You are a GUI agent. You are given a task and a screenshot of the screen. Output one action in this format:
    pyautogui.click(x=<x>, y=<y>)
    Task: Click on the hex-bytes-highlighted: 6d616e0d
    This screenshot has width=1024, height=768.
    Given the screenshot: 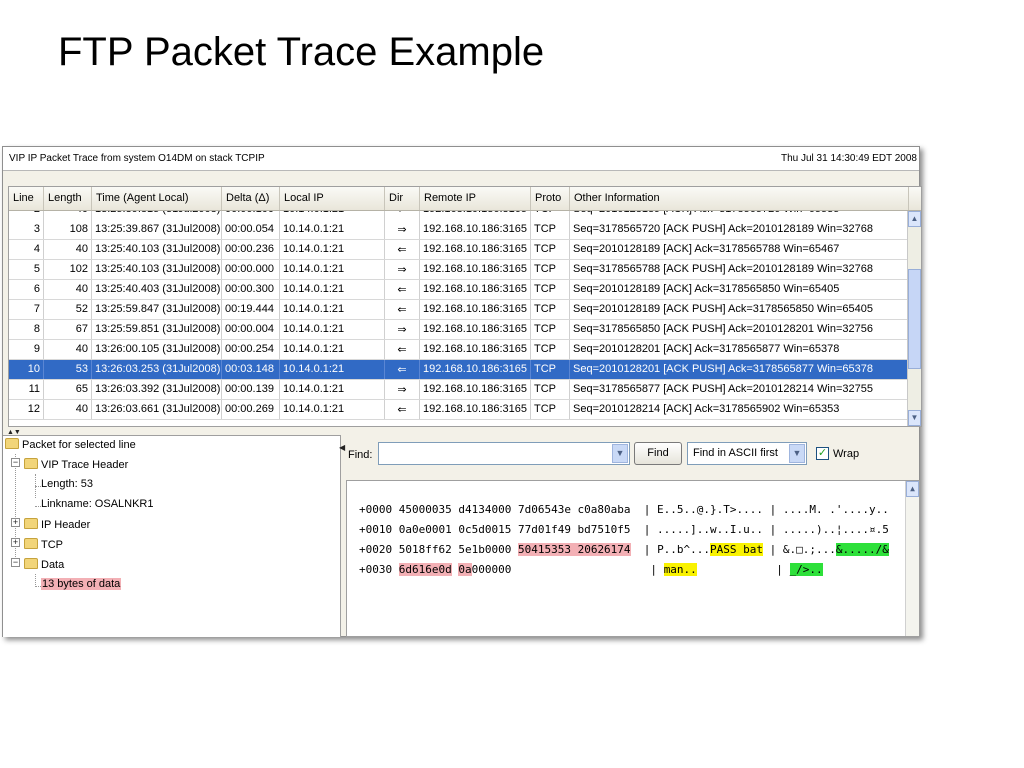 What is the action you would take?
    pyautogui.click(x=425, y=569)
    